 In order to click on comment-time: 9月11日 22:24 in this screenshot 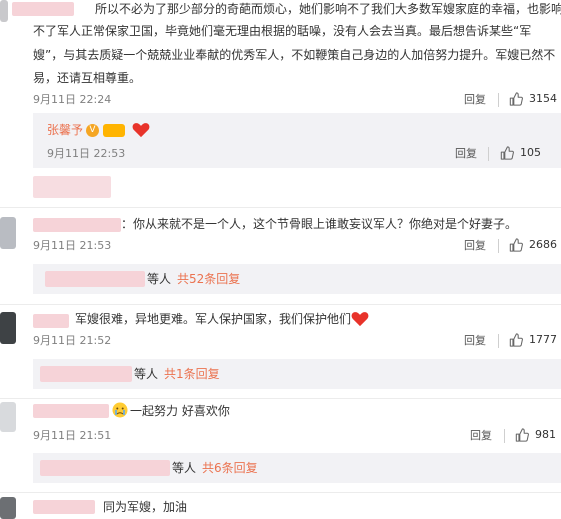, I will do `click(72, 99)`.